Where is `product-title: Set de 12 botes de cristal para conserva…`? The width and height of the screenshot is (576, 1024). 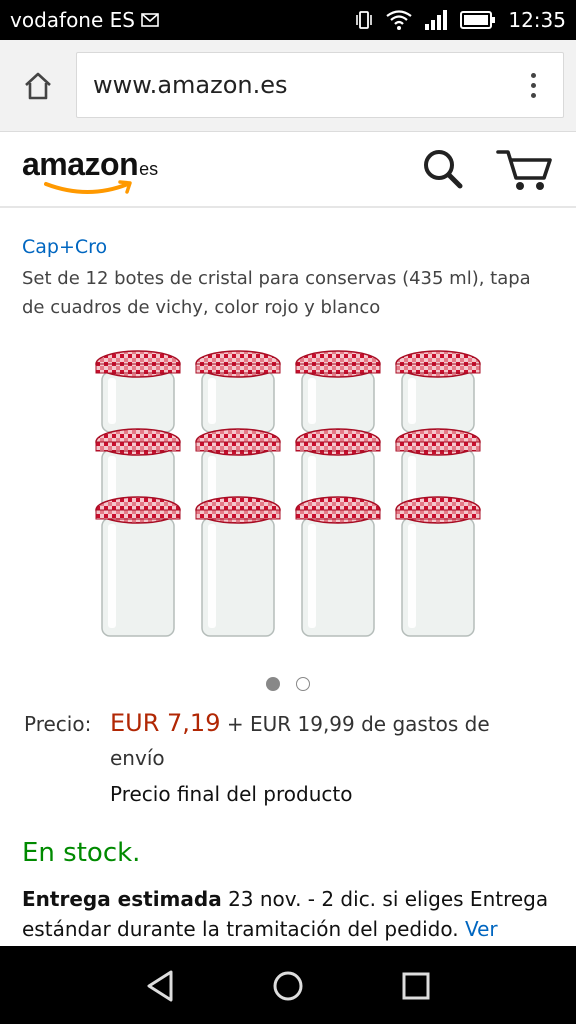
product-title: Set de 12 botes de cristal para conserva… is located at coordinates (276, 293).